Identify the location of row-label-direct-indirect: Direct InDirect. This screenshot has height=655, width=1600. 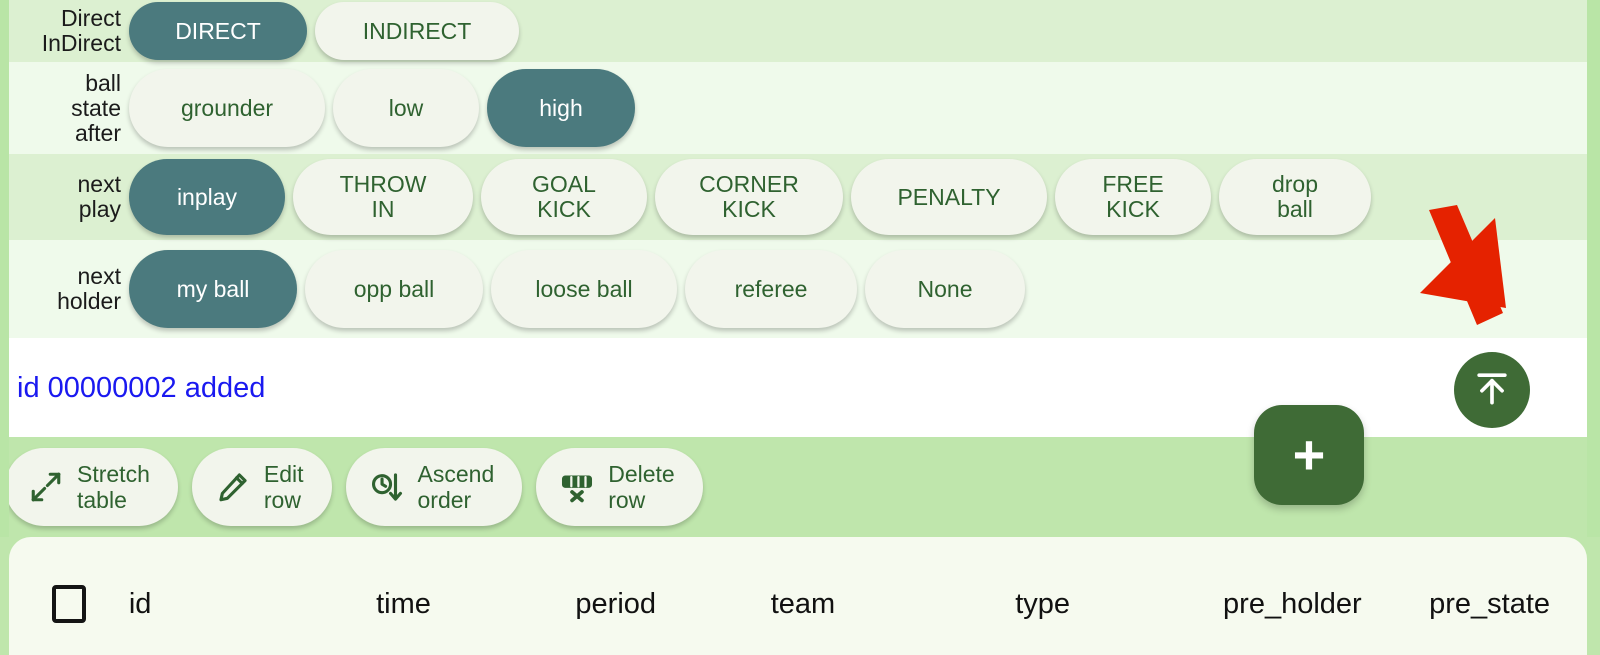
(81, 30).